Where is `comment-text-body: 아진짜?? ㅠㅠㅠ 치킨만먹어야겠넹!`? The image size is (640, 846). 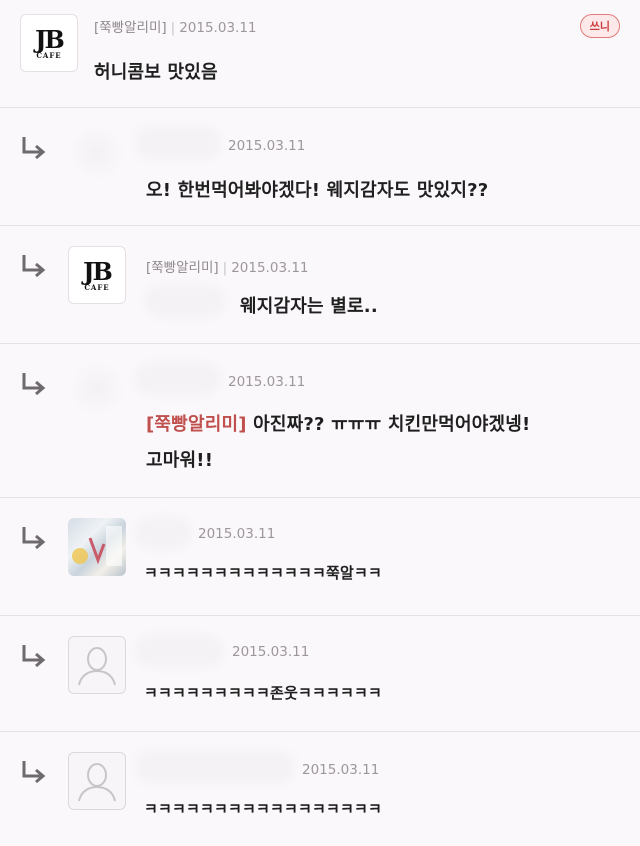
comment-text-body: 아진짜?? ㅠㅠㅠ 치킨만먹어야겠넹! is located at coordinates (388, 424).